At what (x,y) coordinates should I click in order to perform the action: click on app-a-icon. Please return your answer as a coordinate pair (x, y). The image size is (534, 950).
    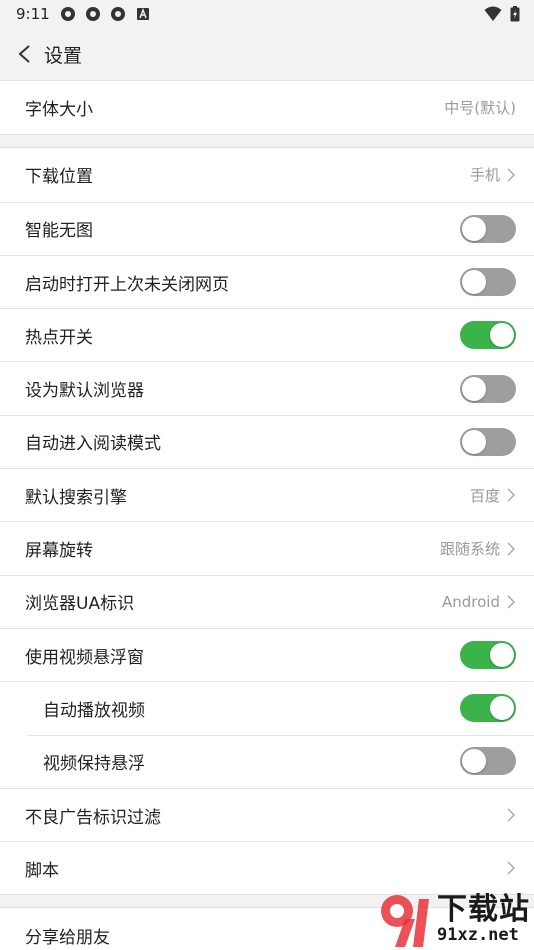
    Looking at the image, I should click on (142, 14).